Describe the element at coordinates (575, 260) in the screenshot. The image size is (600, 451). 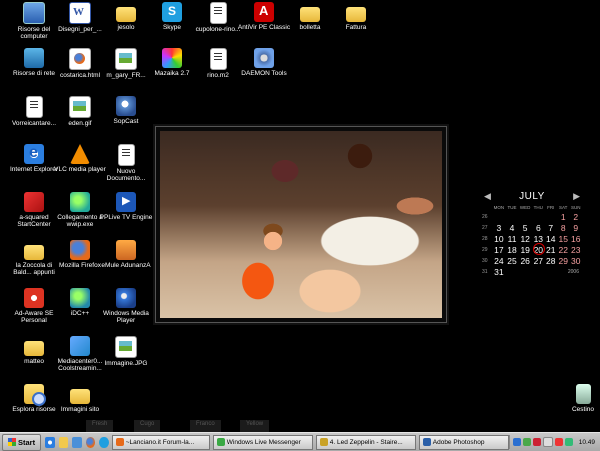
I see `calendar-day: 30` at that location.